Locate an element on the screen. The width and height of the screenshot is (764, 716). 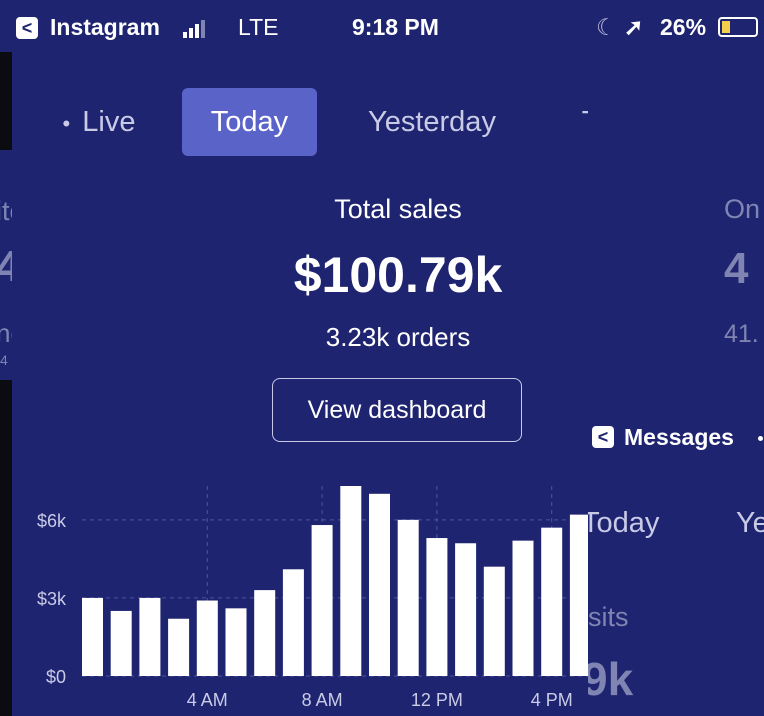
chart-y-labels: $6k $3k $0 is located at coordinates (52, 599).